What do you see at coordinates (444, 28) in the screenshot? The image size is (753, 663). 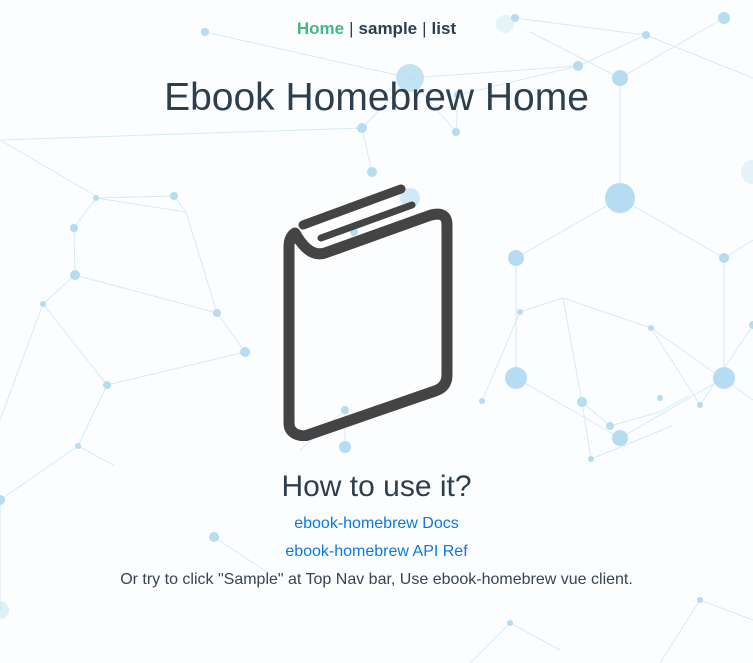 I see `nav-list-link: list` at bounding box center [444, 28].